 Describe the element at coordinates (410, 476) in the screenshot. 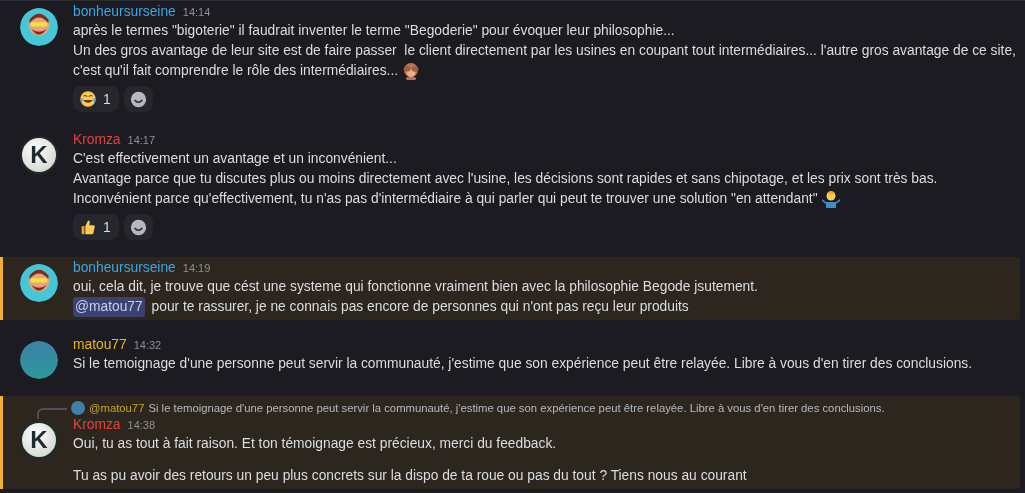

I see `message-text: Tu as pu avoir des retours un peu plus concrets sur la dispo de ta roue ou pas du tout ? Tiens nous au courant` at that location.